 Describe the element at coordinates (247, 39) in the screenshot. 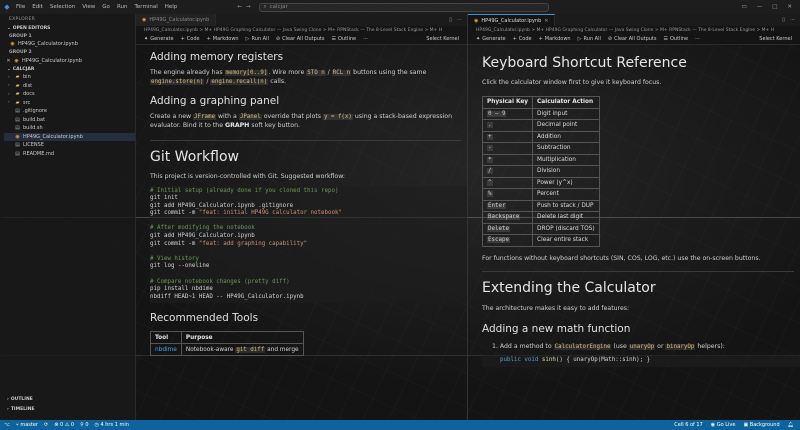

I see `run-all-icon: ▷` at that location.